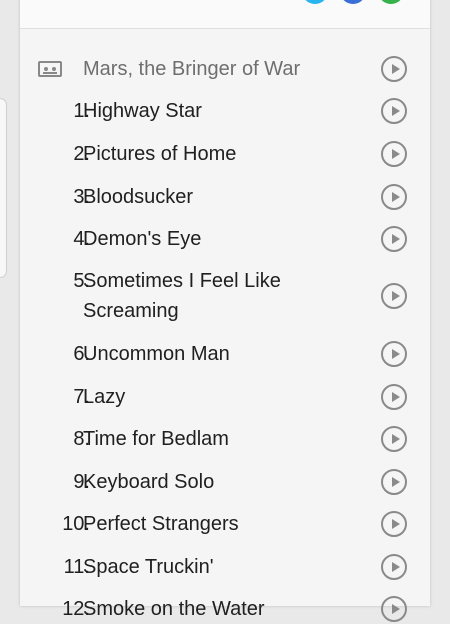 Image resolution: width=450 pixels, height=624 pixels. What do you see at coordinates (391, 2) in the screenshot?
I see `whatsapp-share-icon` at bounding box center [391, 2].